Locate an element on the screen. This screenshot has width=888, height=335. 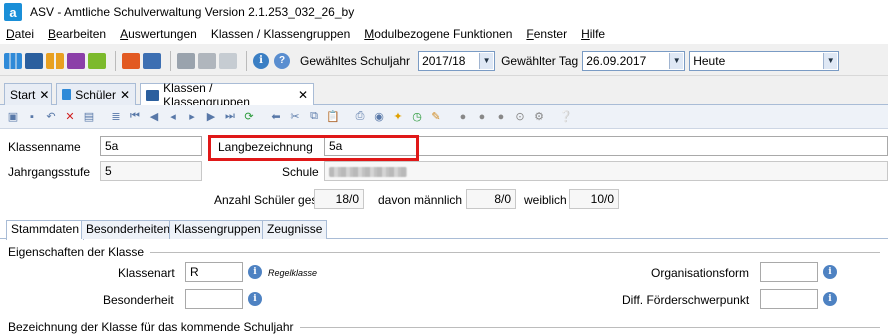
undo-icon: ↶ is located at coordinates (51, 117).